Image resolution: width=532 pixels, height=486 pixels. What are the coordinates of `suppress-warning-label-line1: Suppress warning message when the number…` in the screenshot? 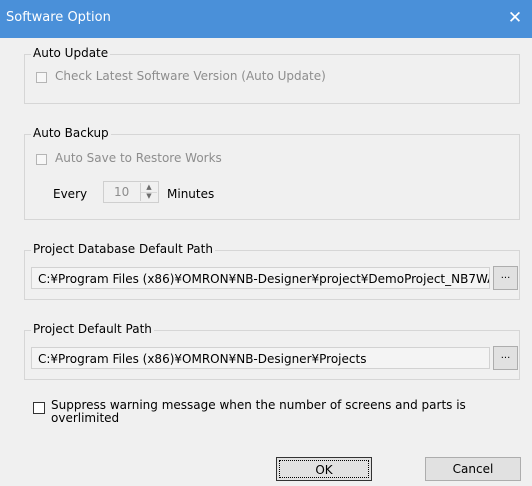 It's located at (258, 405).